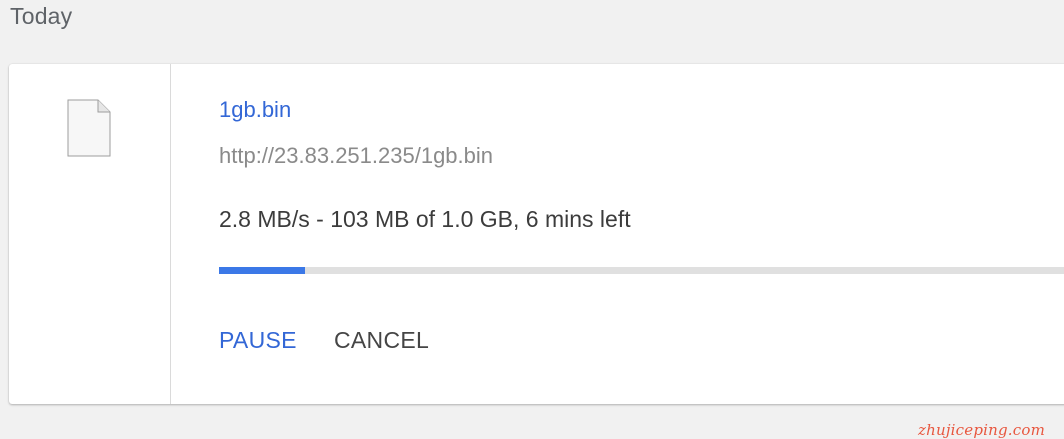 This screenshot has height=439, width=1064. What do you see at coordinates (90, 234) in the screenshot?
I see `file-icon-column` at bounding box center [90, 234].